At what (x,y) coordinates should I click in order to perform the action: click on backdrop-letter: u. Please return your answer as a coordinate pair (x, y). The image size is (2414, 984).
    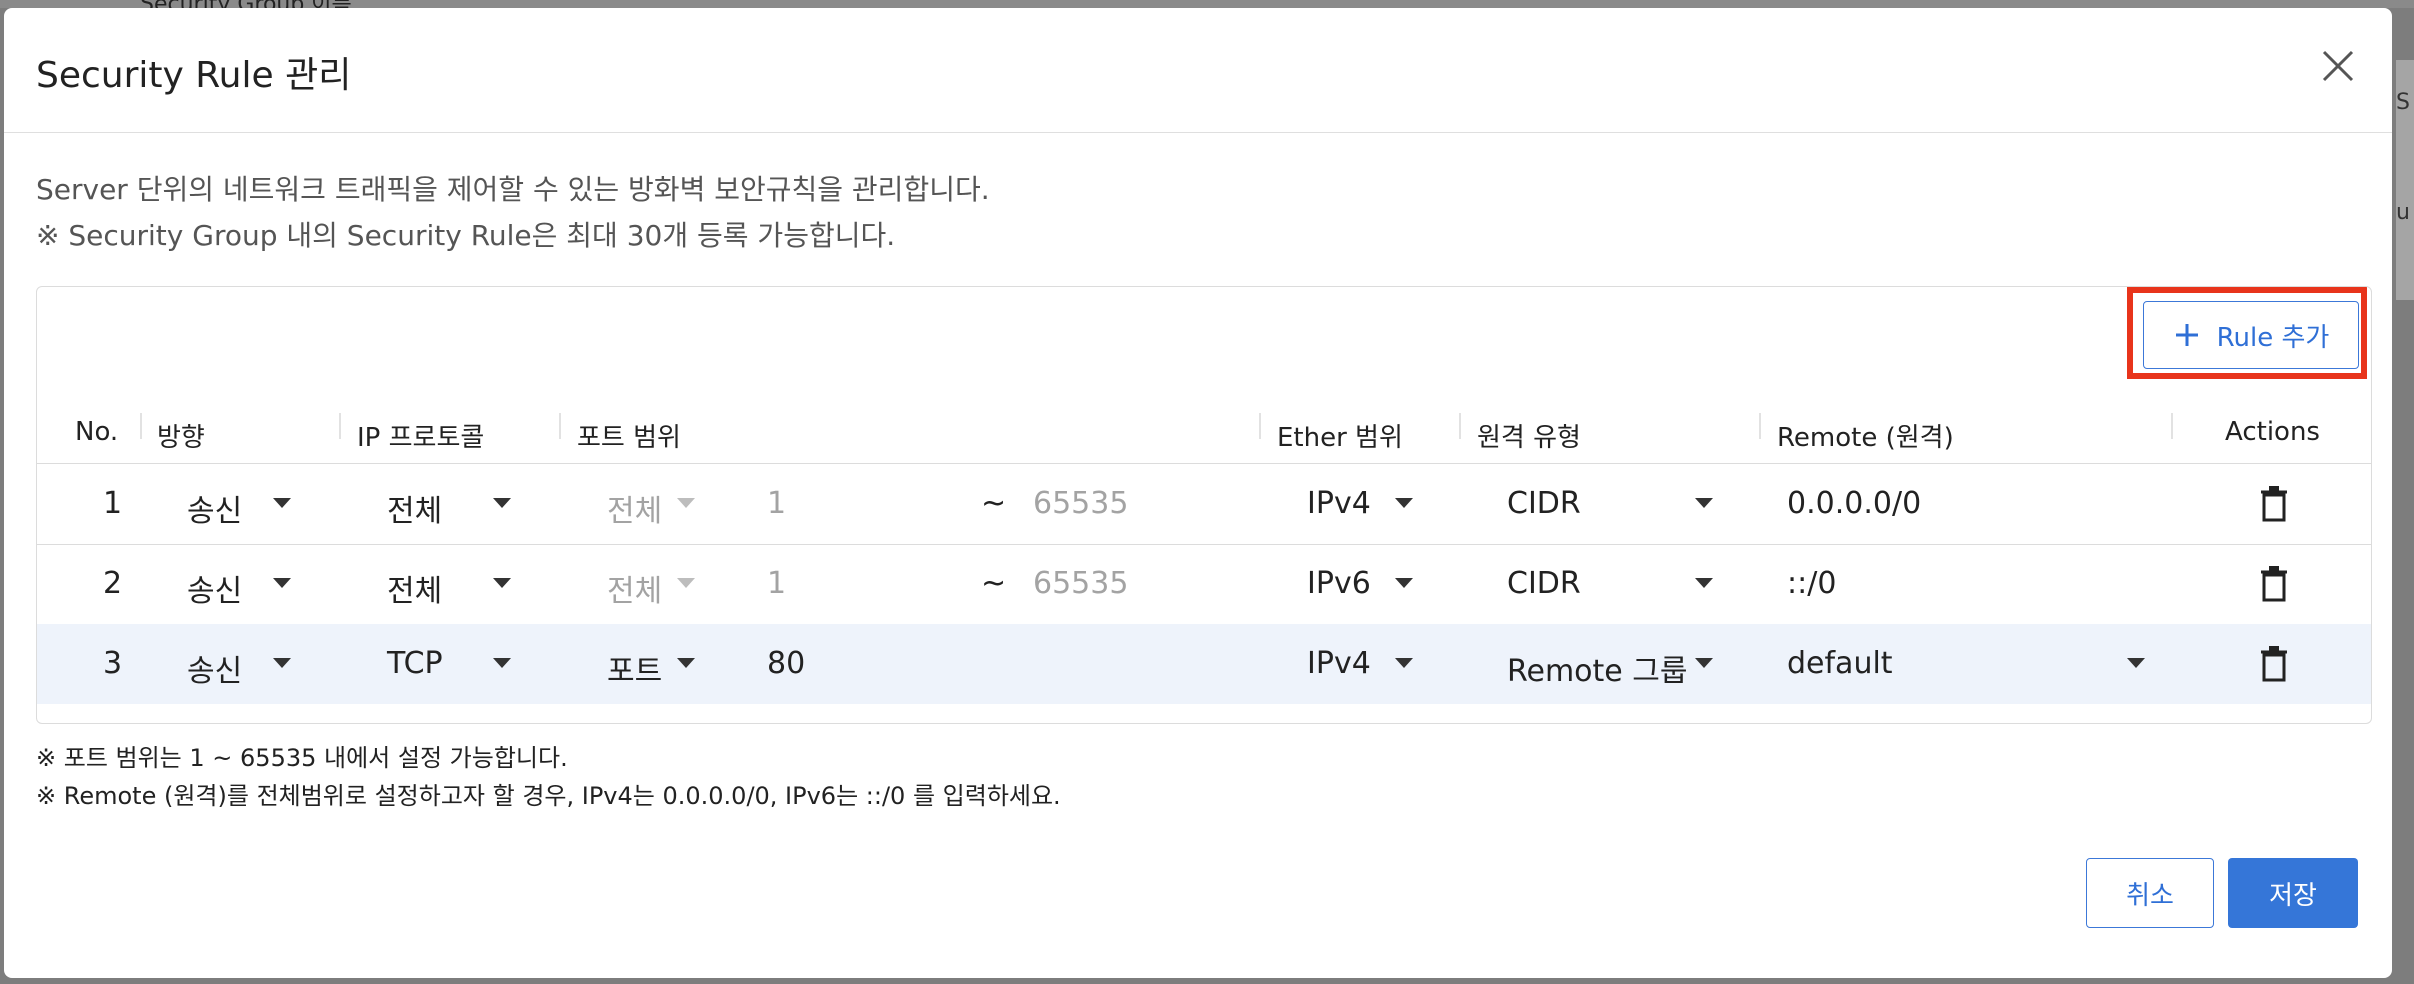
    Looking at the image, I should click on (2403, 212).